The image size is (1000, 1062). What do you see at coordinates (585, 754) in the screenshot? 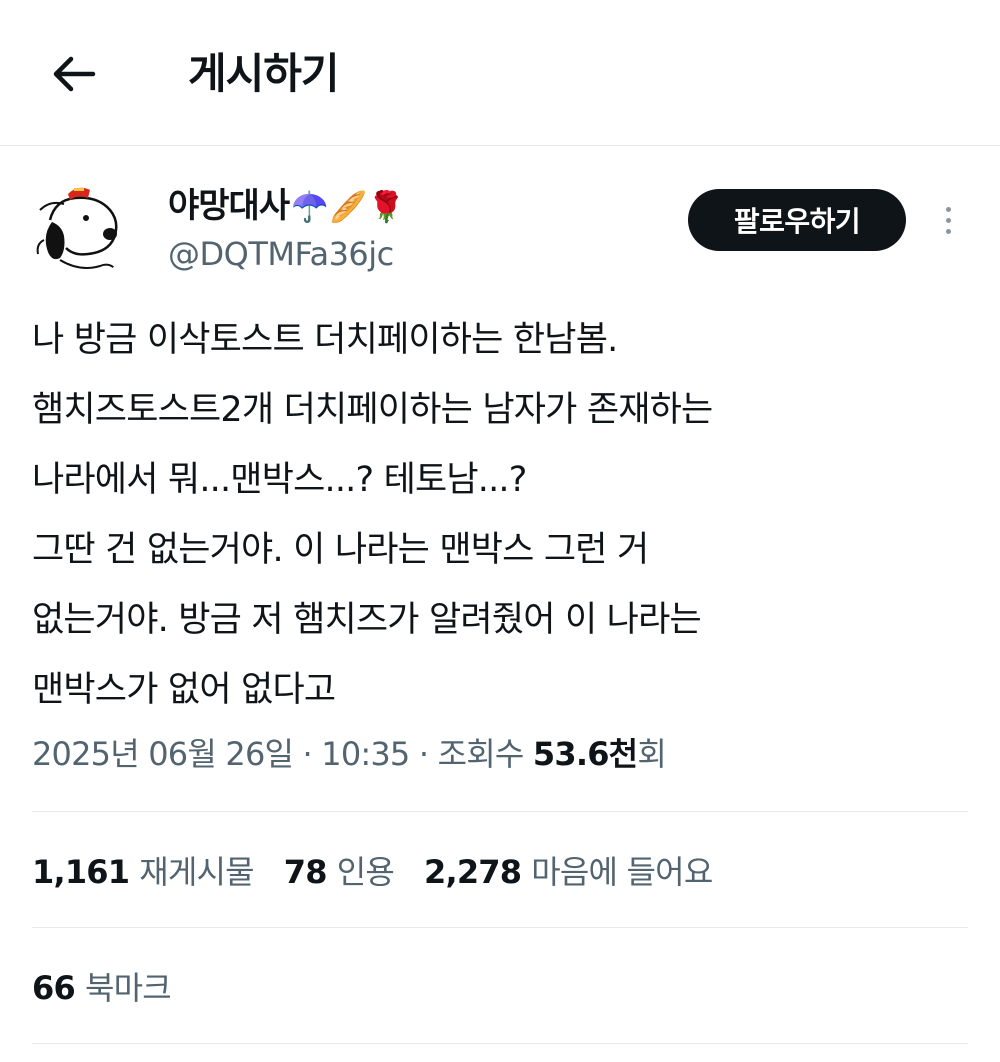
I see `views-count: 53.6천` at bounding box center [585, 754].